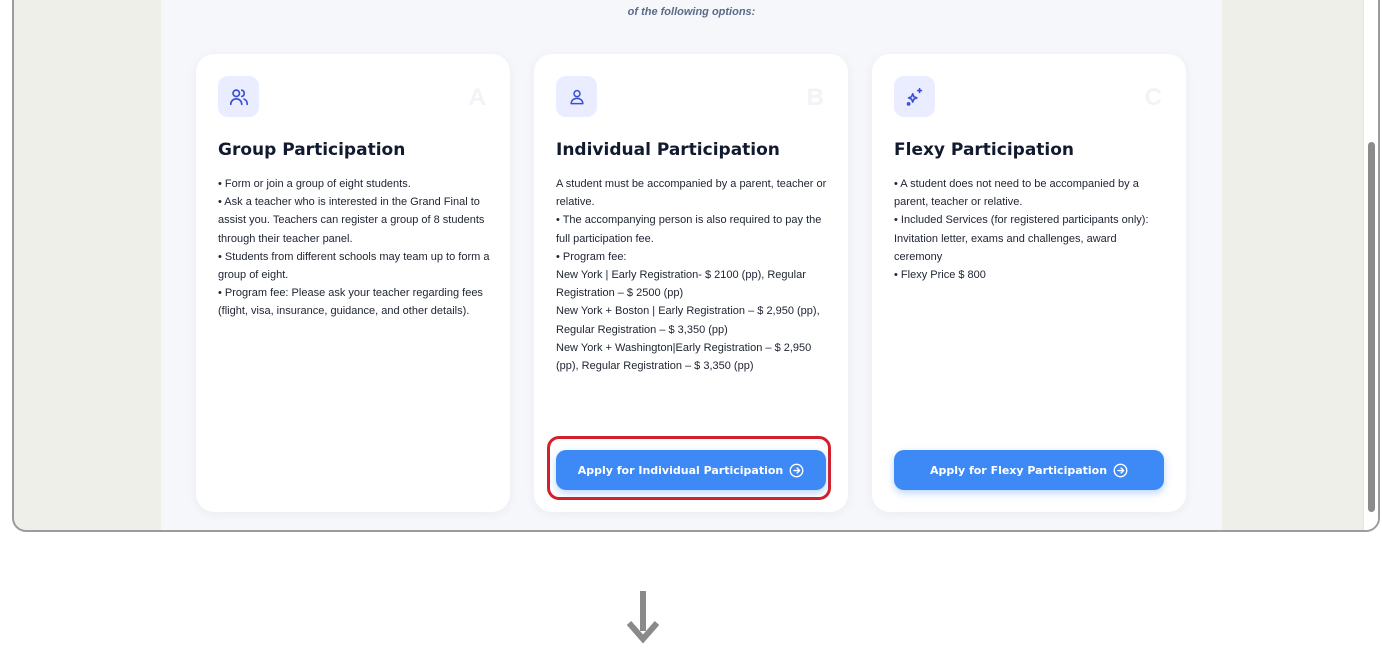 The image size is (1382, 648). Describe the element at coordinates (680, 470) in the screenshot. I see `button-label: Apply for Individual Participation` at that location.